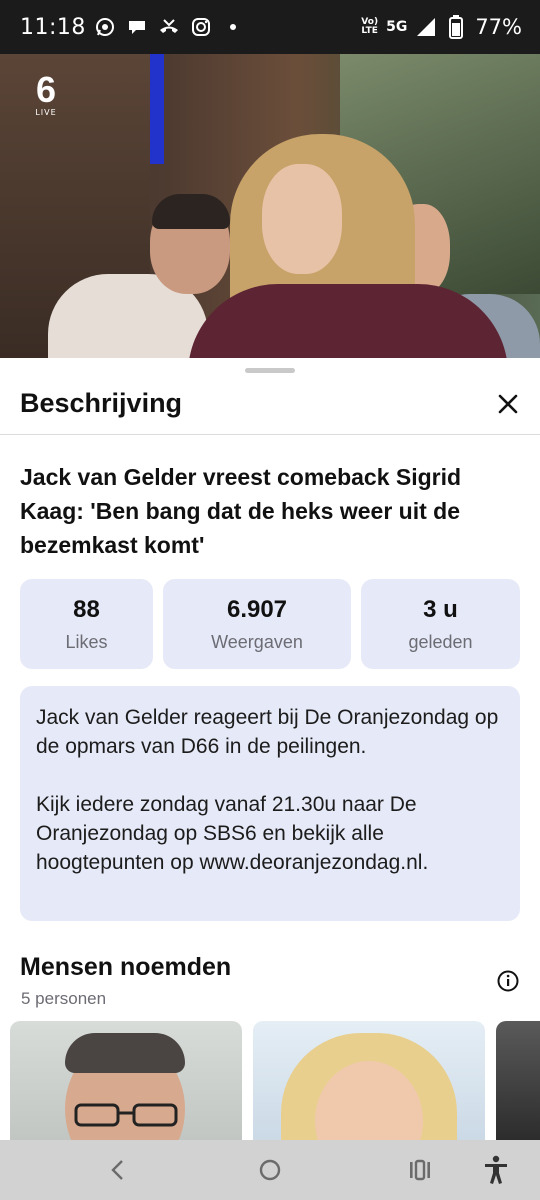  I want to click on channel-logo: 6 LIVE, so click(46, 93).